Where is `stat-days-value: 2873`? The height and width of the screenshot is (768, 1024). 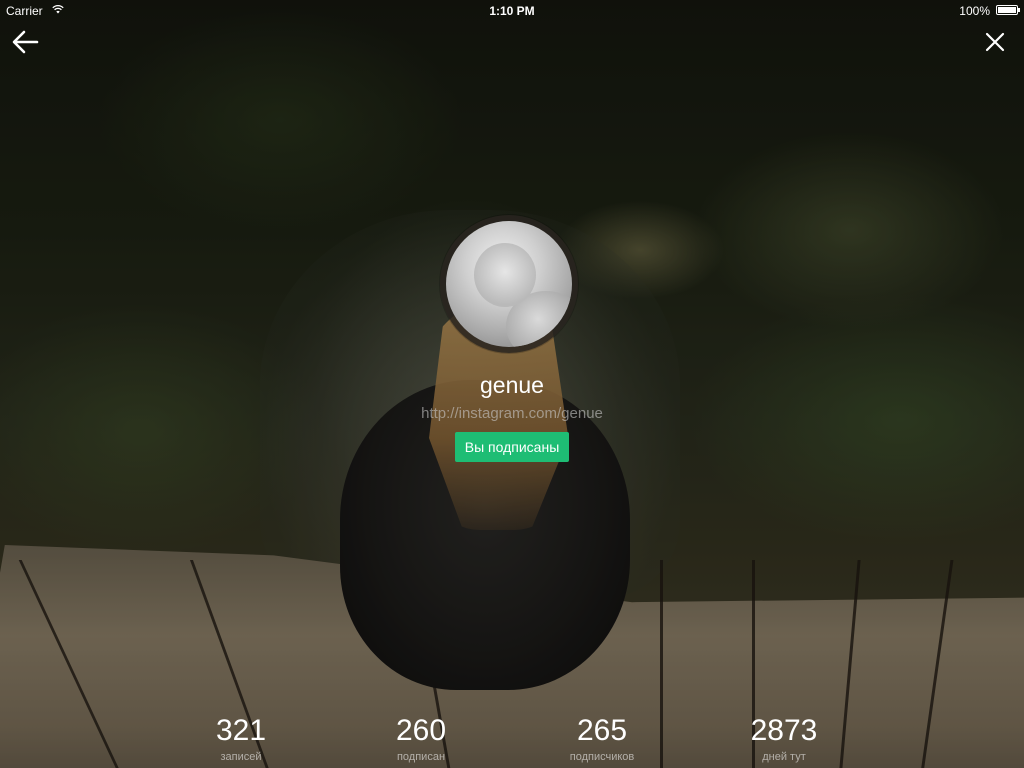
stat-days-value: 2873 is located at coordinates (784, 730).